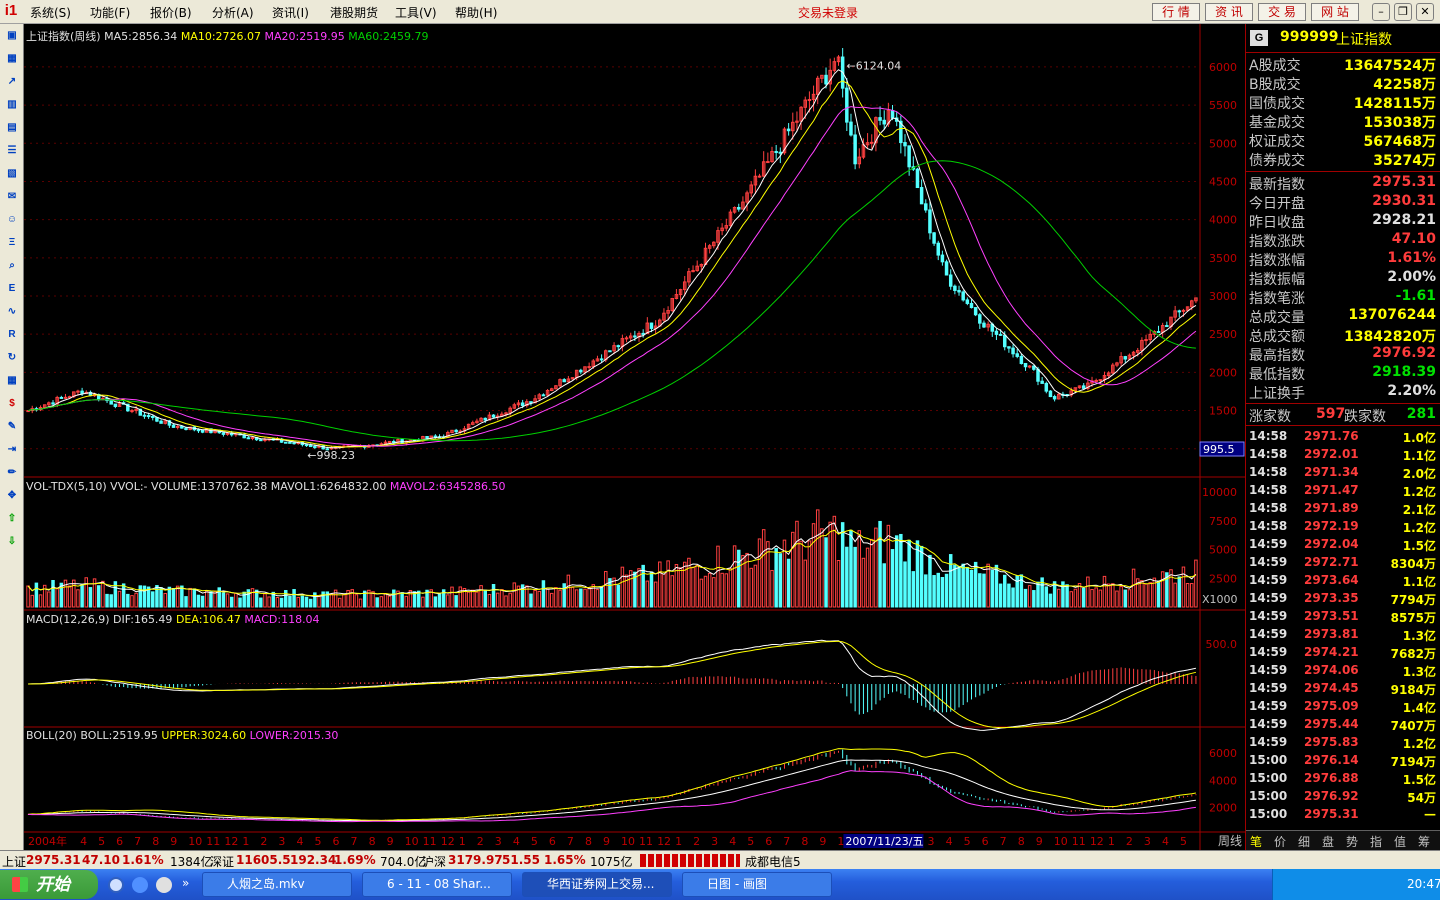 This screenshot has height=900, width=1440. Describe the element at coordinates (12, 358) in the screenshot. I see `refresh-icon: ↻` at that location.